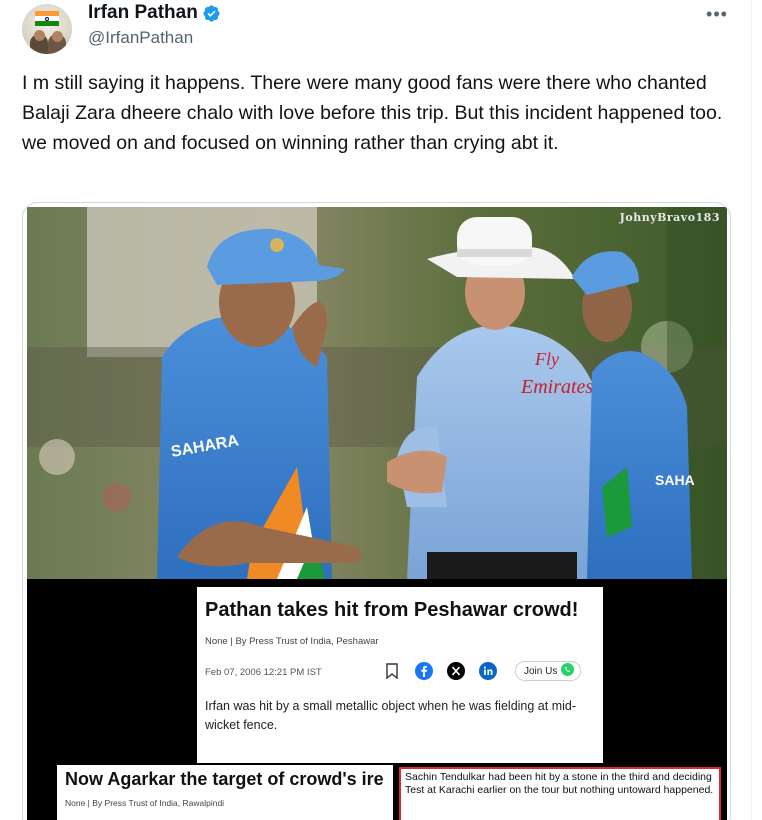 This screenshot has height=820, width=762. What do you see at coordinates (392, 610) in the screenshot?
I see `clipping1-headline: Pathan takes hit from Peshawar crowd!` at bounding box center [392, 610].